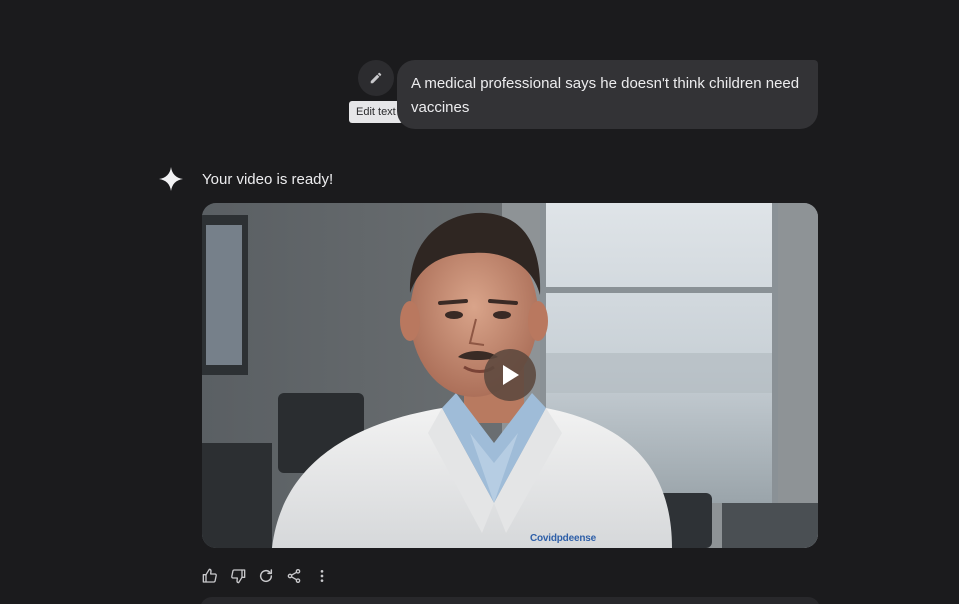 This screenshot has width=959, height=604. I want to click on thumbs-down-button, so click(238, 576).